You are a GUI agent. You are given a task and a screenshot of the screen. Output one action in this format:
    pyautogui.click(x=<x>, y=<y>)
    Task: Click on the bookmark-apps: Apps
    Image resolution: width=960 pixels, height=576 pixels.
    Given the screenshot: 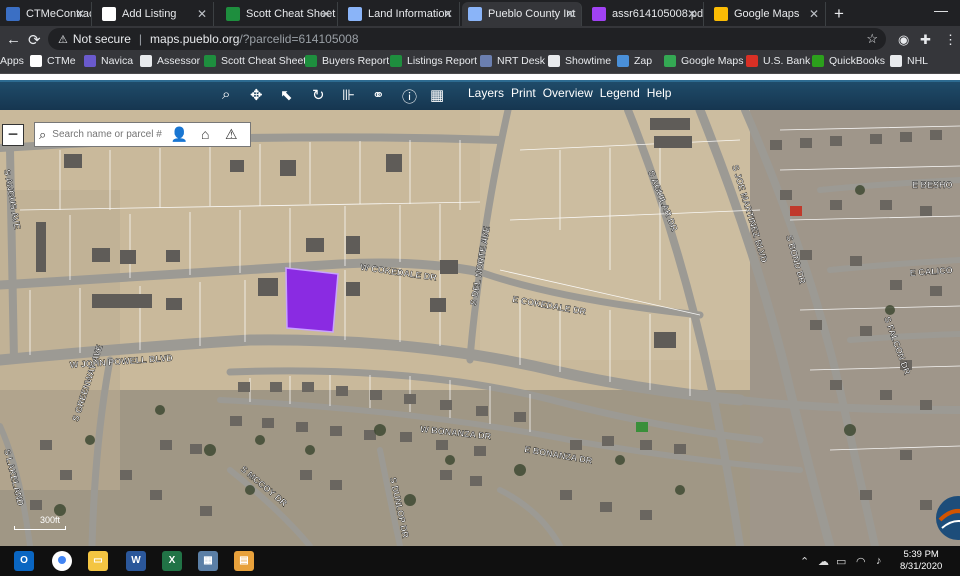 What is the action you would take?
    pyautogui.click(x=12, y=61)
    